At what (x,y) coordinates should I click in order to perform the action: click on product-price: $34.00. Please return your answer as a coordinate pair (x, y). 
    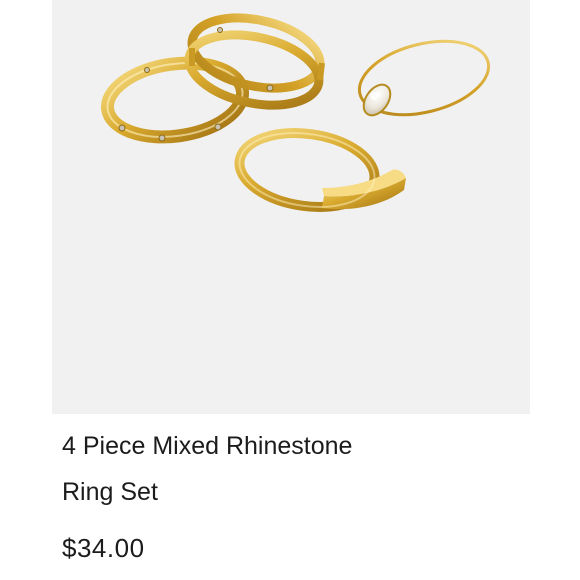
    Looking at the image, I should click on (103, 548).